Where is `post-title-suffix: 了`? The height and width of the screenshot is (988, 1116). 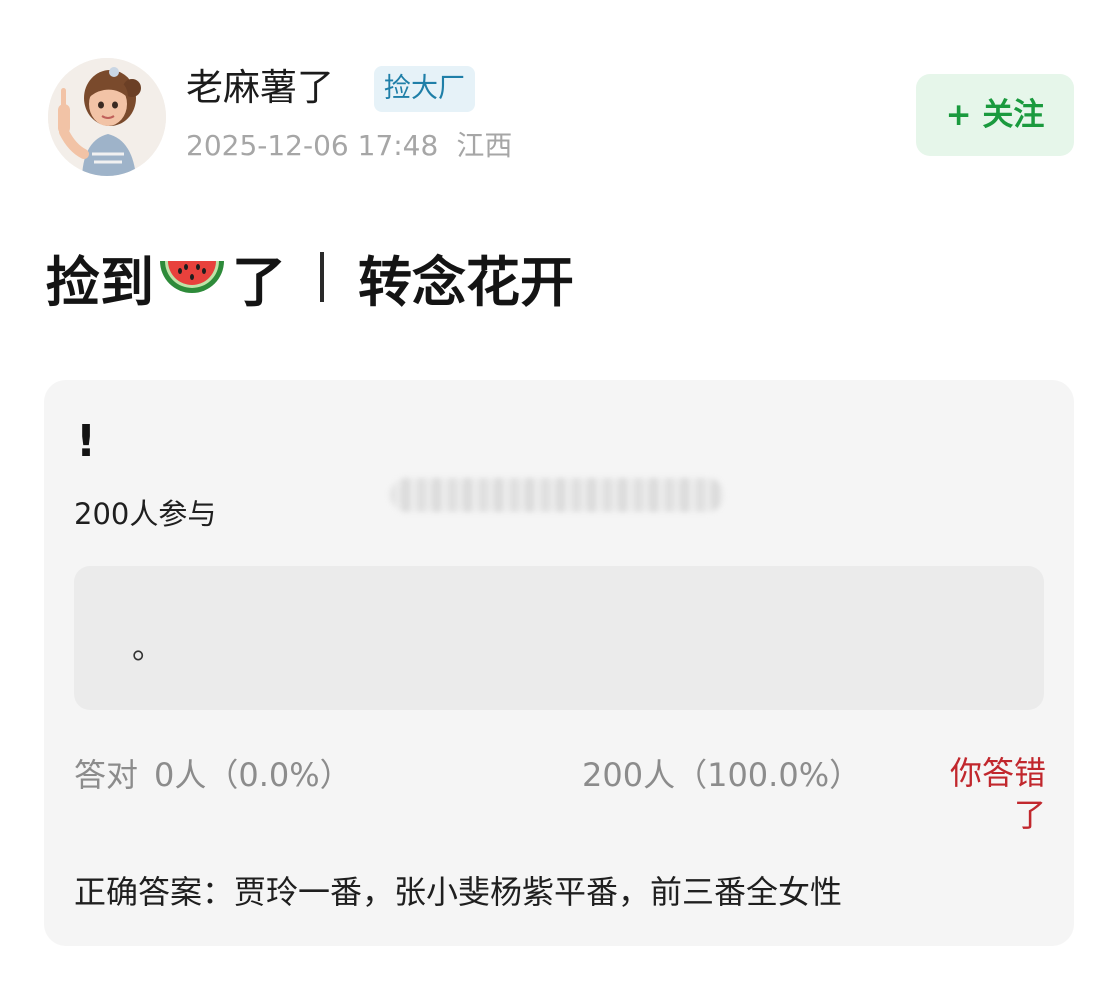
post-title-suffix: 了 is located at coordinates (259, 282).